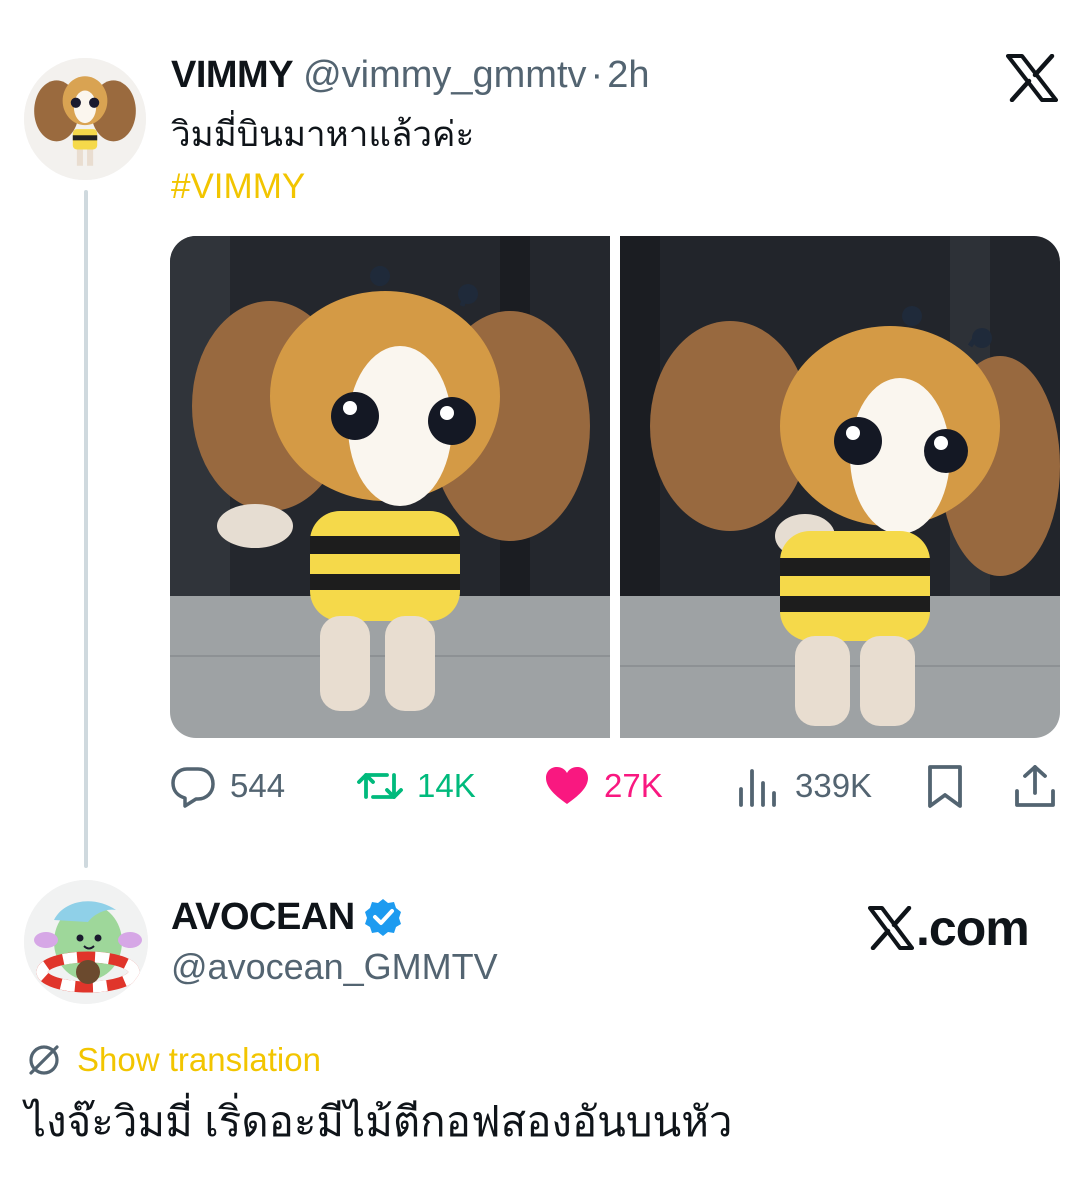 The height and width of the screenshot is (1200, 1085). I want to click on avocean-avatar, so click(86, 942).